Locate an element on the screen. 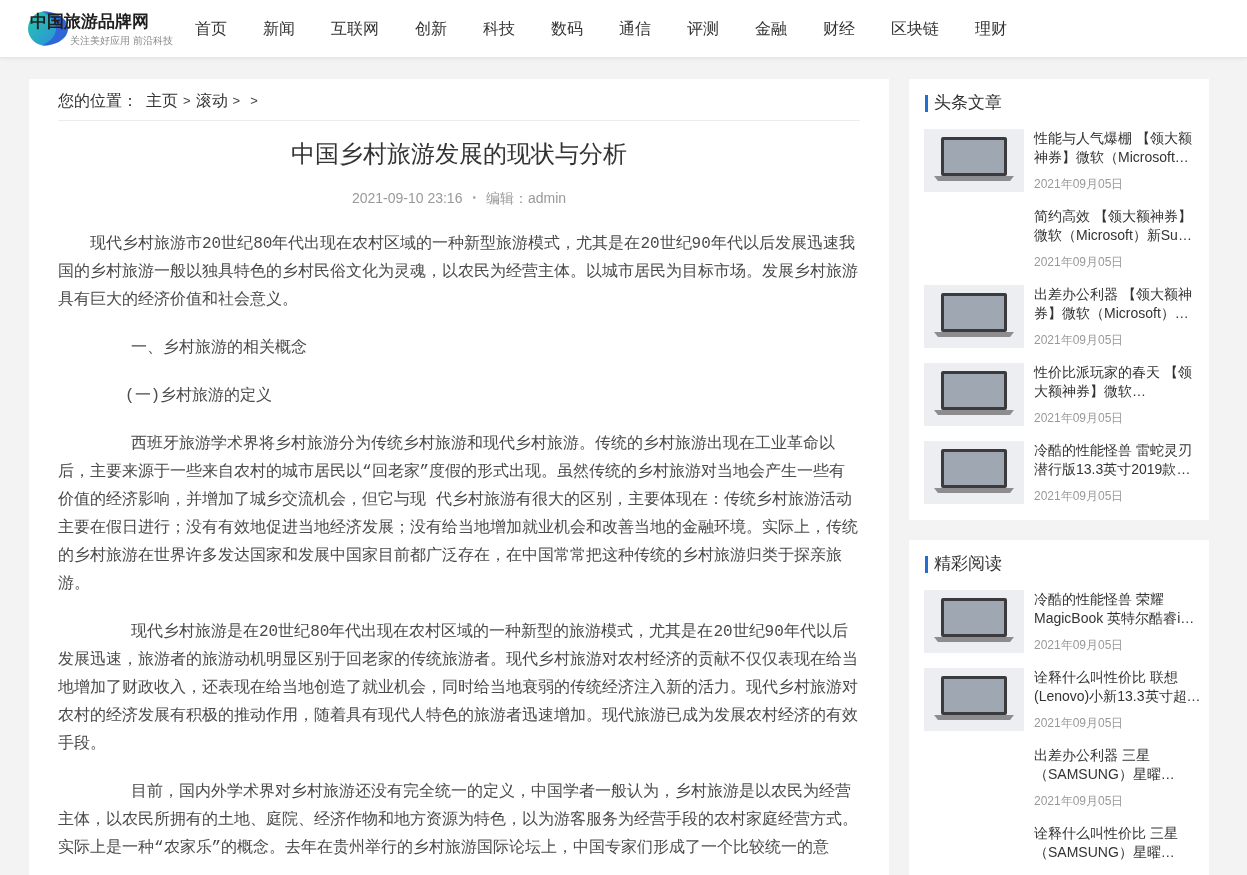 The height and width of the screenshot is (875, 1247). nav-link: 金融 is located at coordinates (771, 28).